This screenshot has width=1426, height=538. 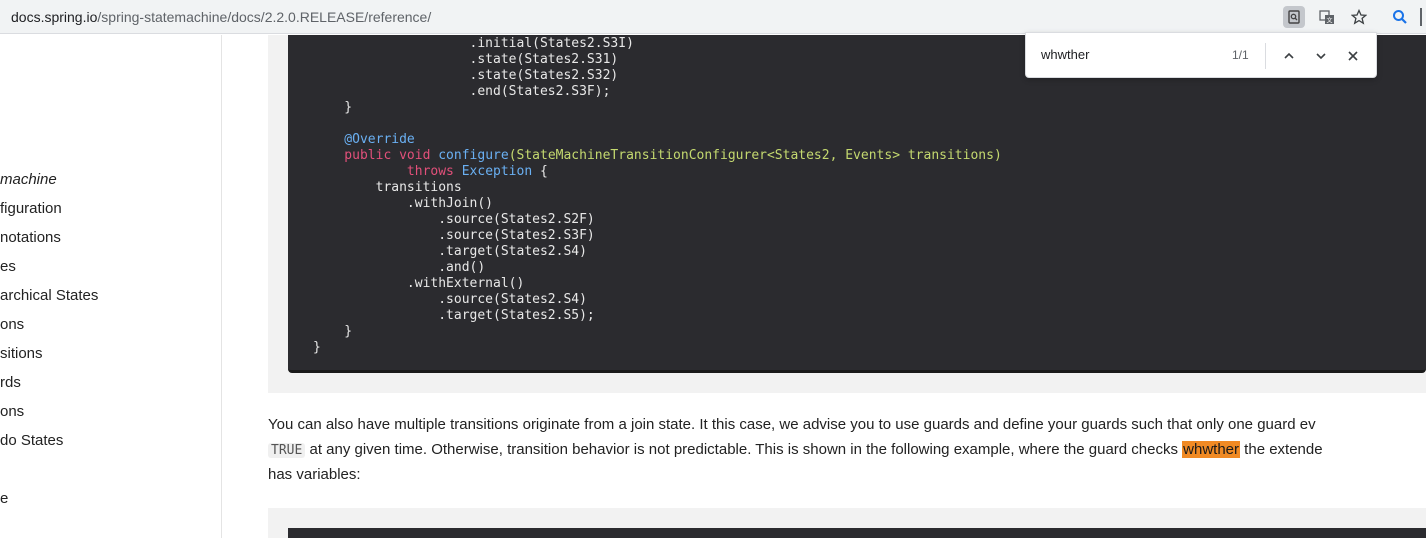 I want to click on code-line: .and(), so click(x=399, y=267).